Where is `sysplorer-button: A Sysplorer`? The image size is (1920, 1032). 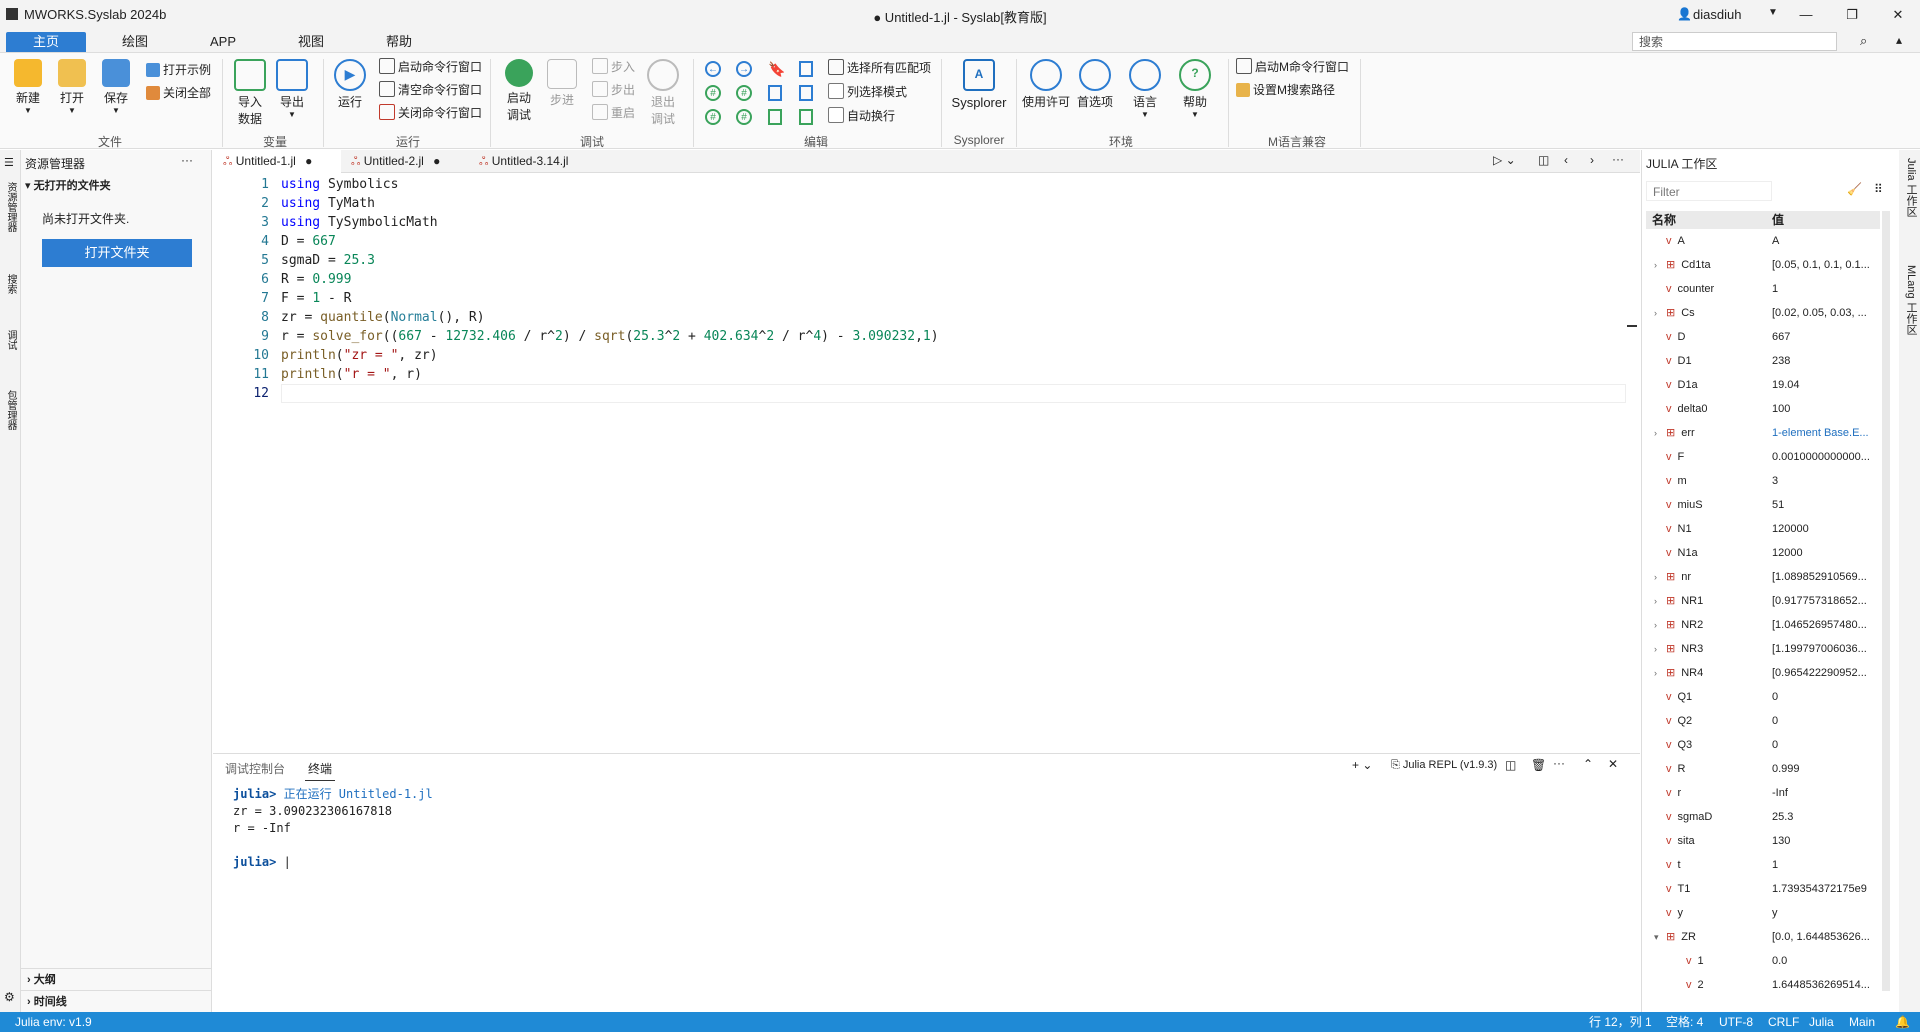
sysplorer-button: A Sysplorer is located at coordinates (979, 84).